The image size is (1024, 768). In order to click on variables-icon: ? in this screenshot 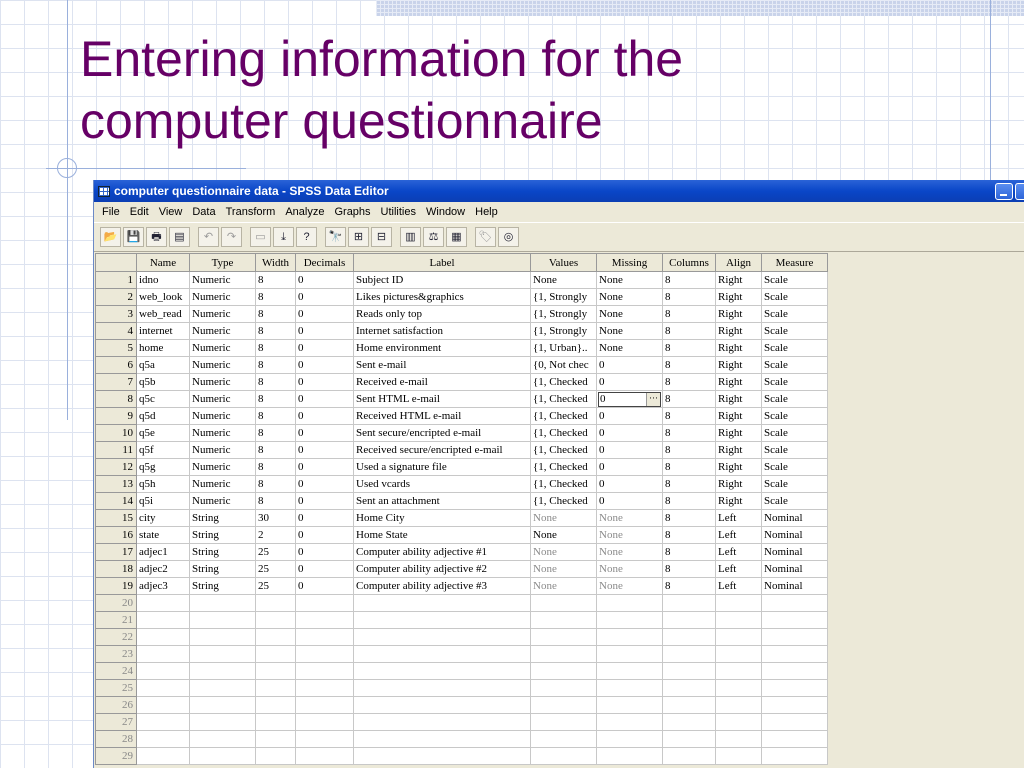, I will do `click(306, 237)`.